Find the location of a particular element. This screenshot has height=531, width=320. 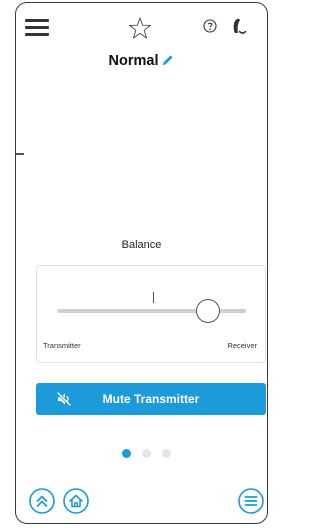

mute-transmitter-button: Mute Transmitter is located at coordinates (151, 399).